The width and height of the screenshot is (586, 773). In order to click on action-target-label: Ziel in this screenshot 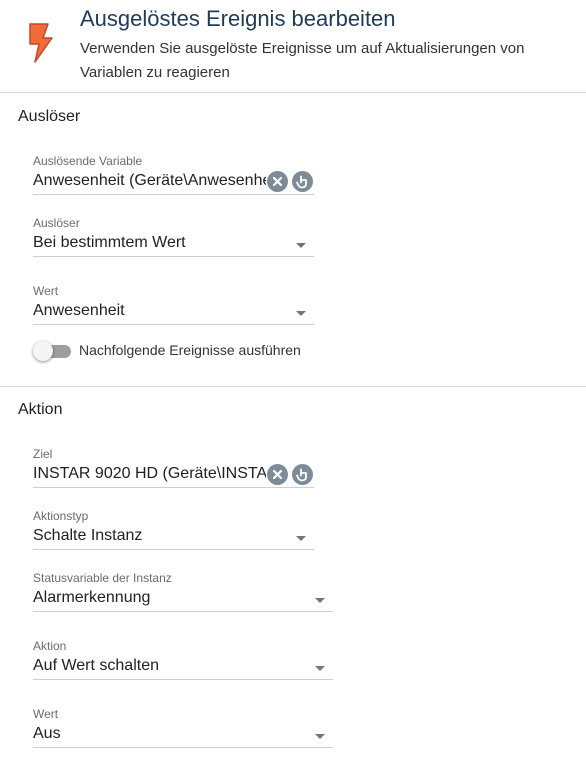, I will do `click(43, 454)`.